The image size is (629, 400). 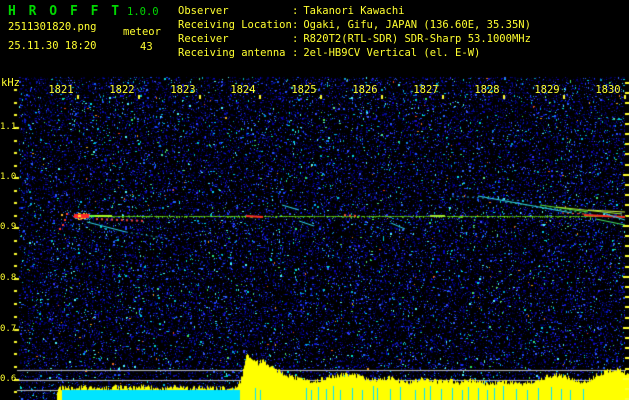 What do you see at coordinates (8, 227) in the screenshot?
I see `freq-tick-label: 0.9` at bounding box center [8, 227].